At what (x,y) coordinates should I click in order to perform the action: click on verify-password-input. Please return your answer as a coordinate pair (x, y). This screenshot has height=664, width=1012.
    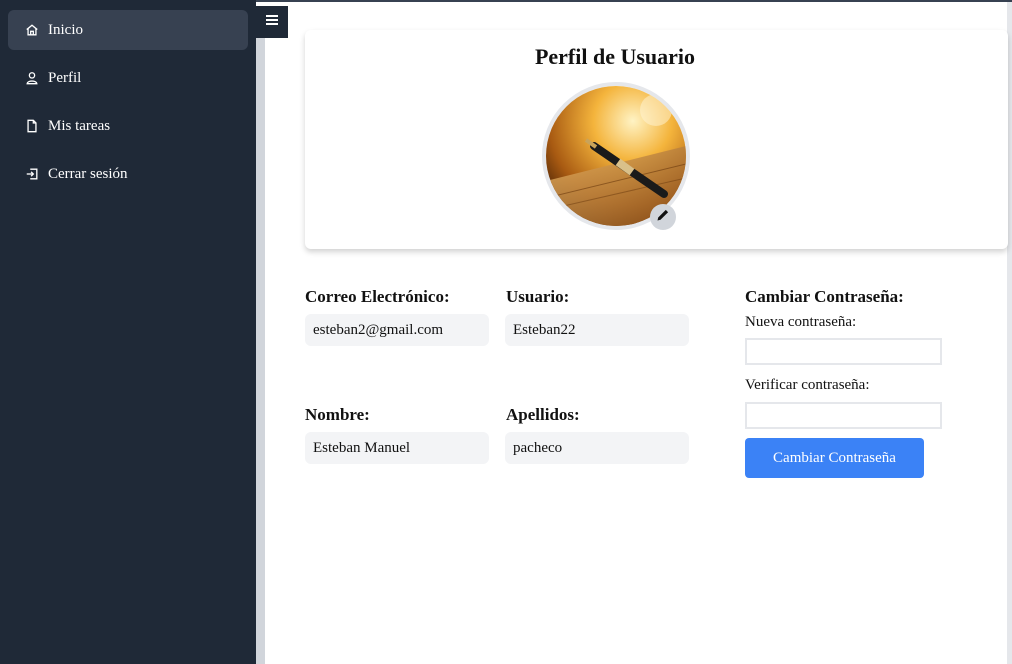
    Looking at the image, I should click on (843, 415).